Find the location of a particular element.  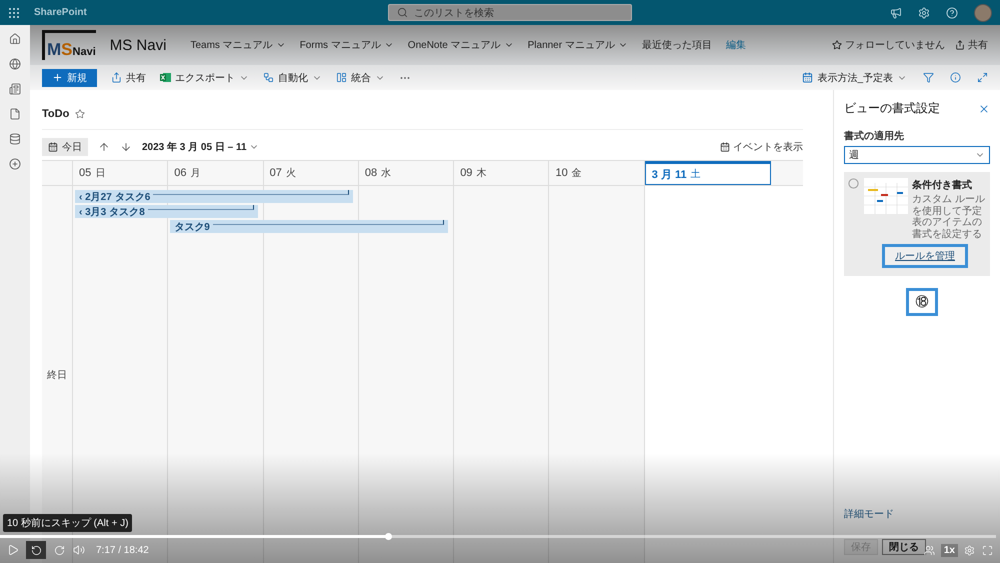

share-button: 共有 is located at coordinates (971, 45).